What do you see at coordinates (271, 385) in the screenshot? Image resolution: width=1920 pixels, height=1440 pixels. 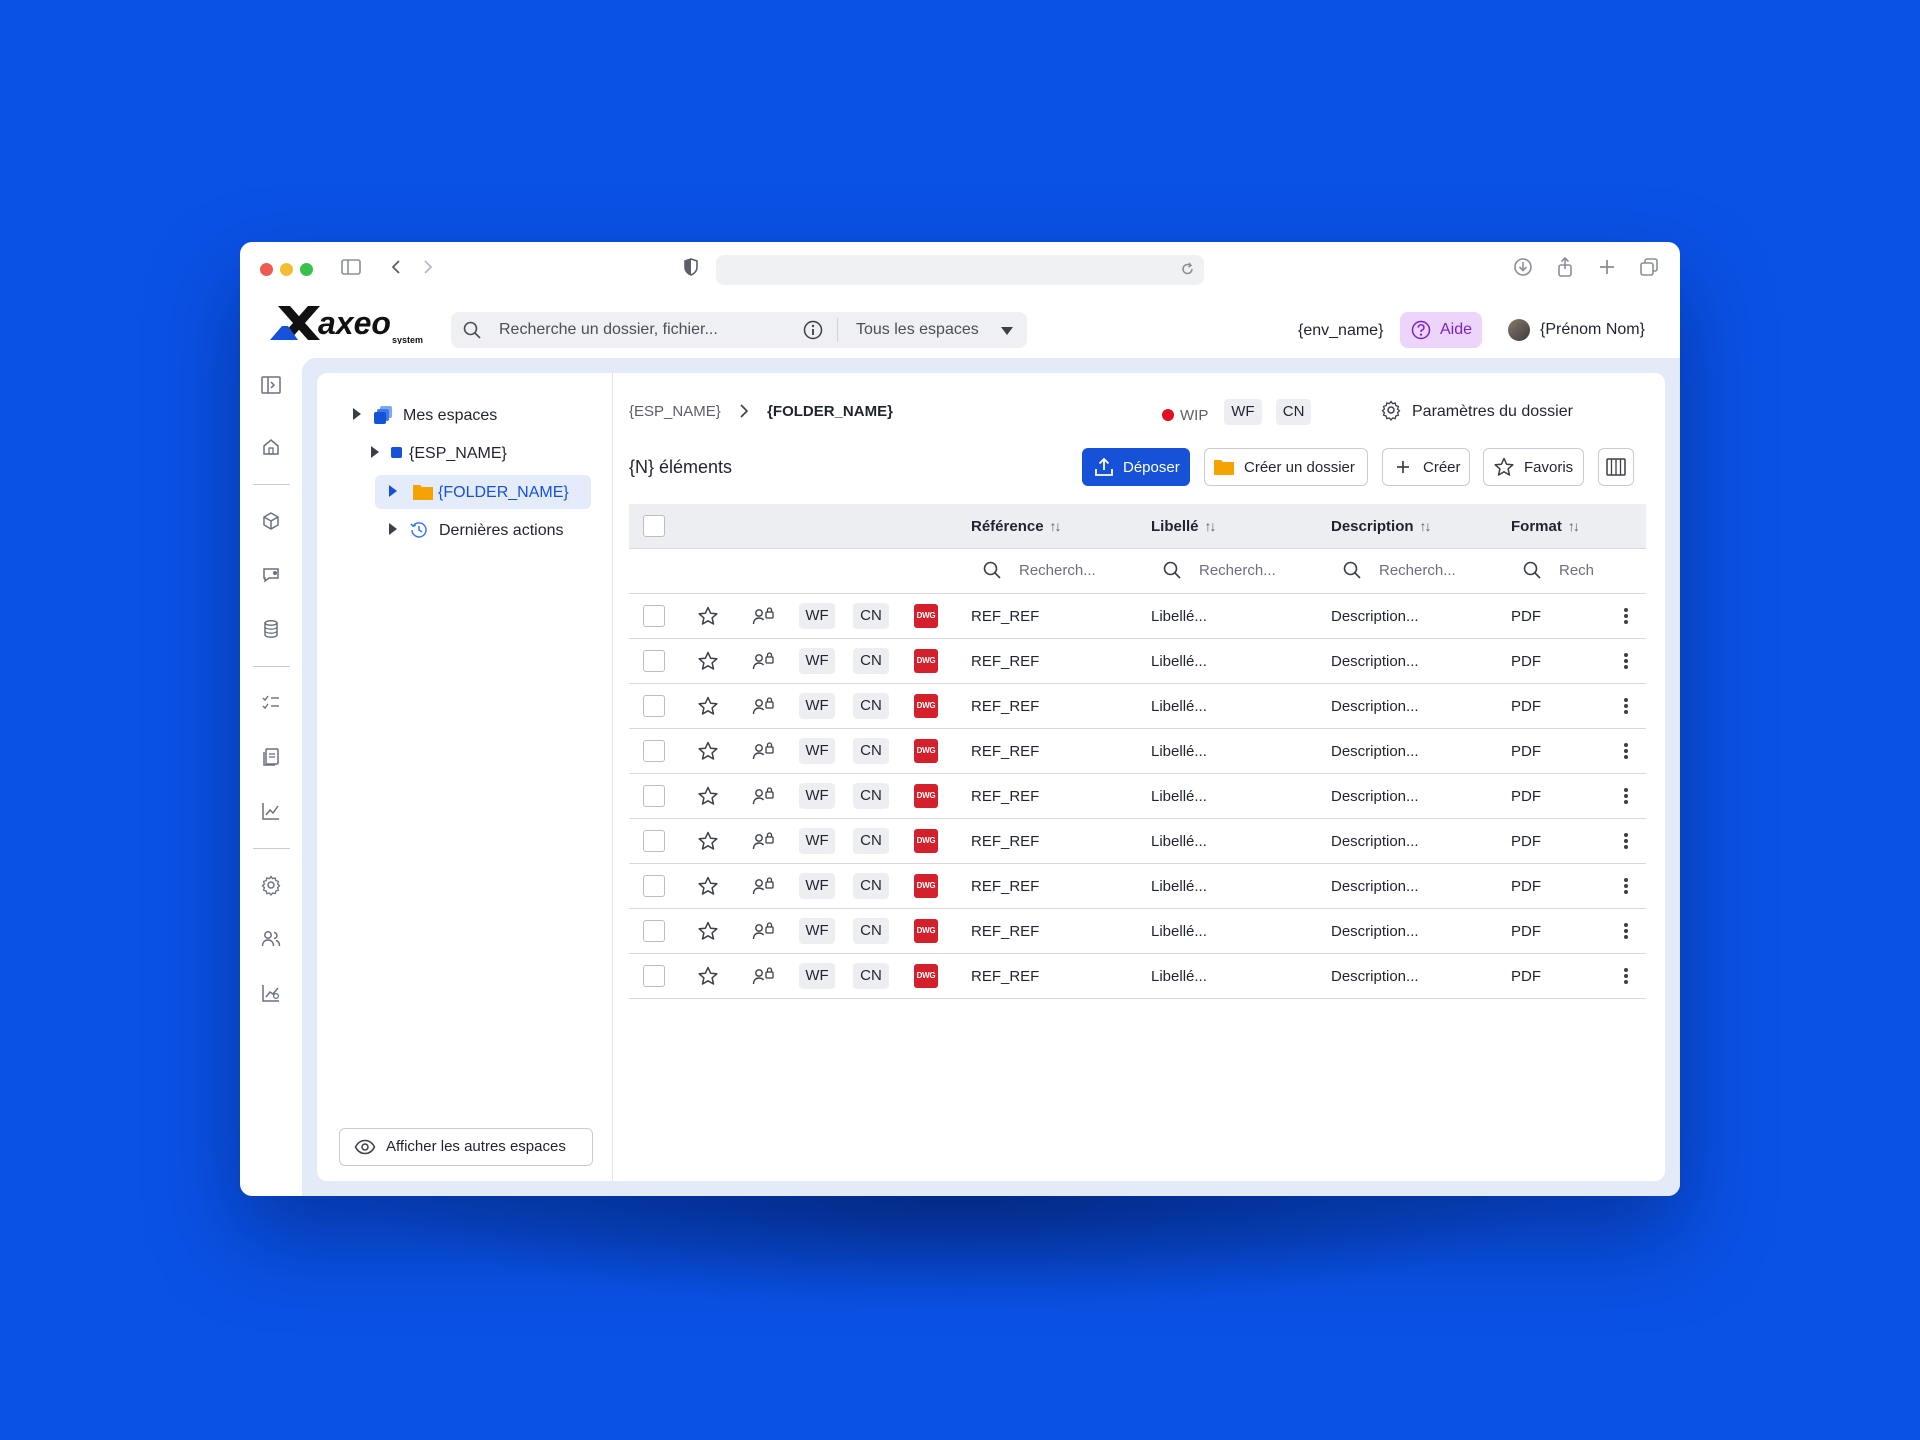 I see `collapse-panel-icon` at bounding box center [271, 385].